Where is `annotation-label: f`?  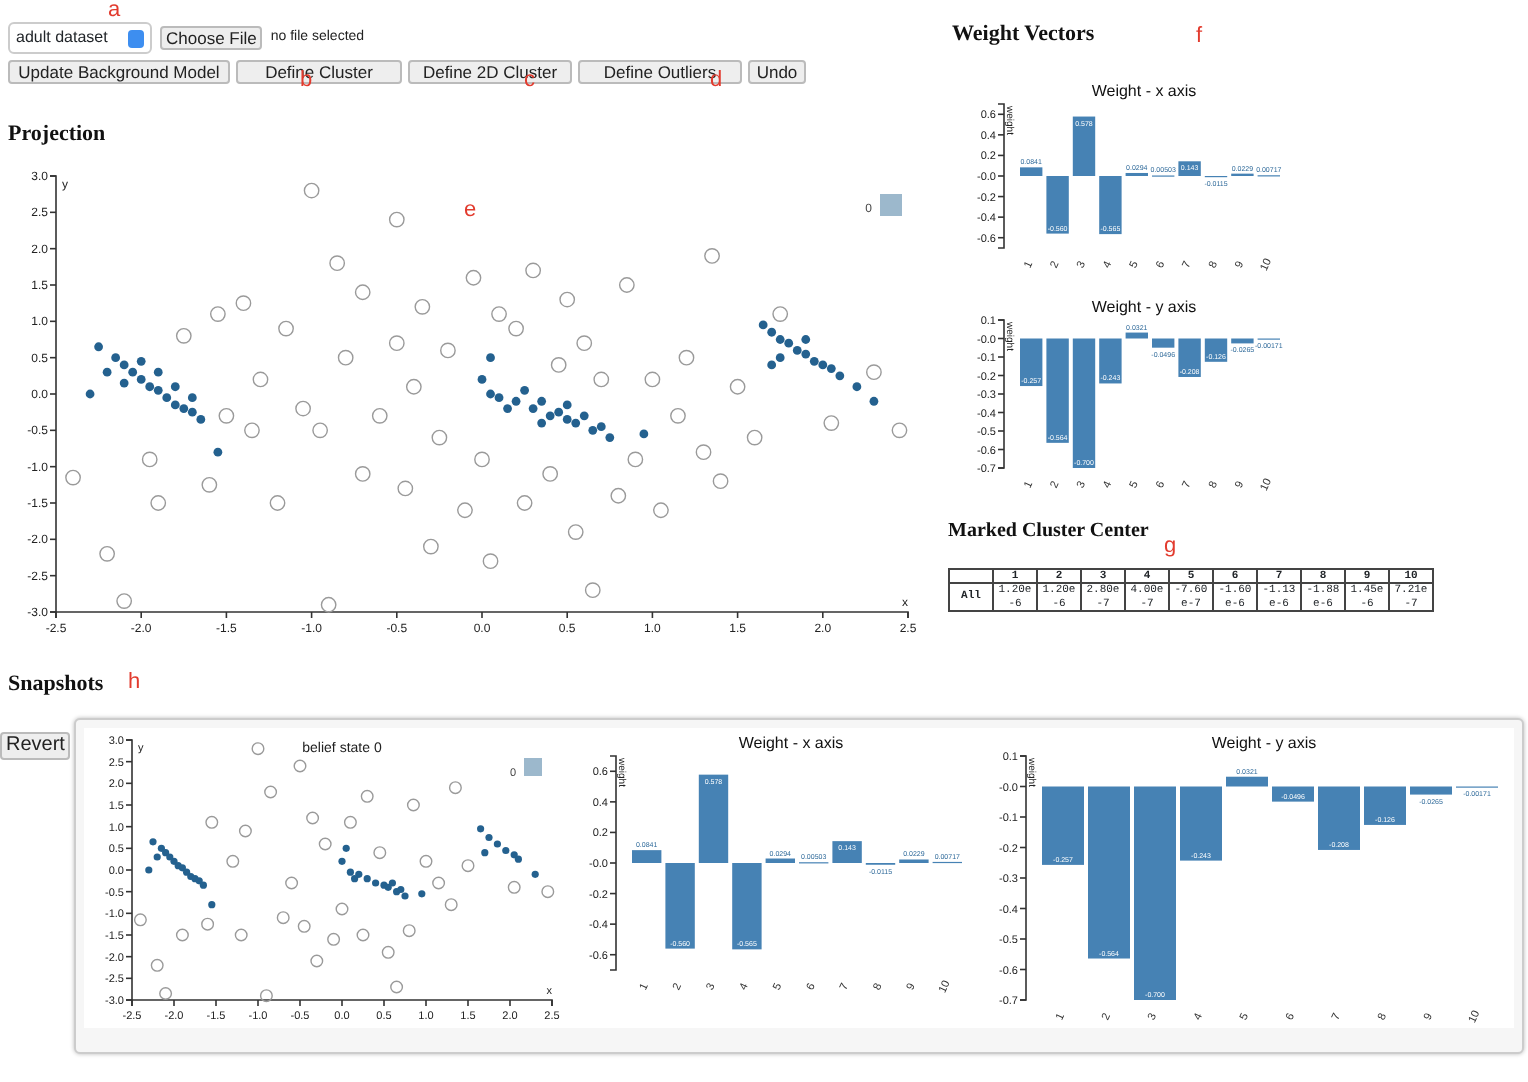
annotation-label: f is located at coordinates (1199, 37).